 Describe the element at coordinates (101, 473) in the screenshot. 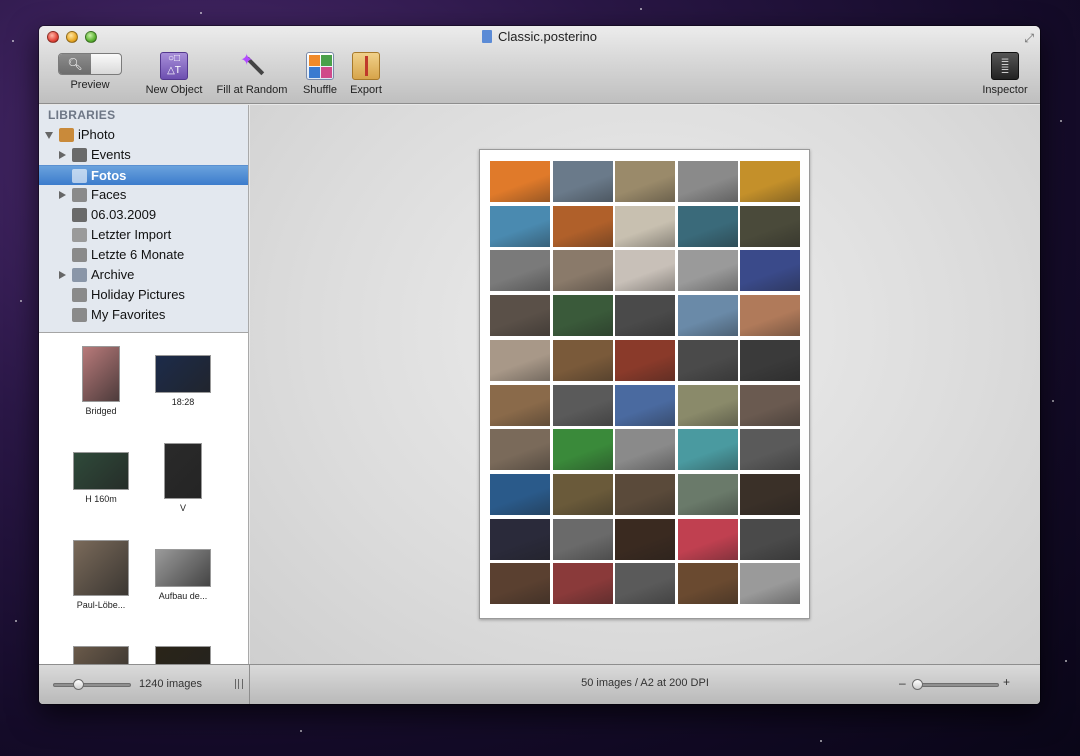

I see `photo-thumbnail: H 160m` at that location.